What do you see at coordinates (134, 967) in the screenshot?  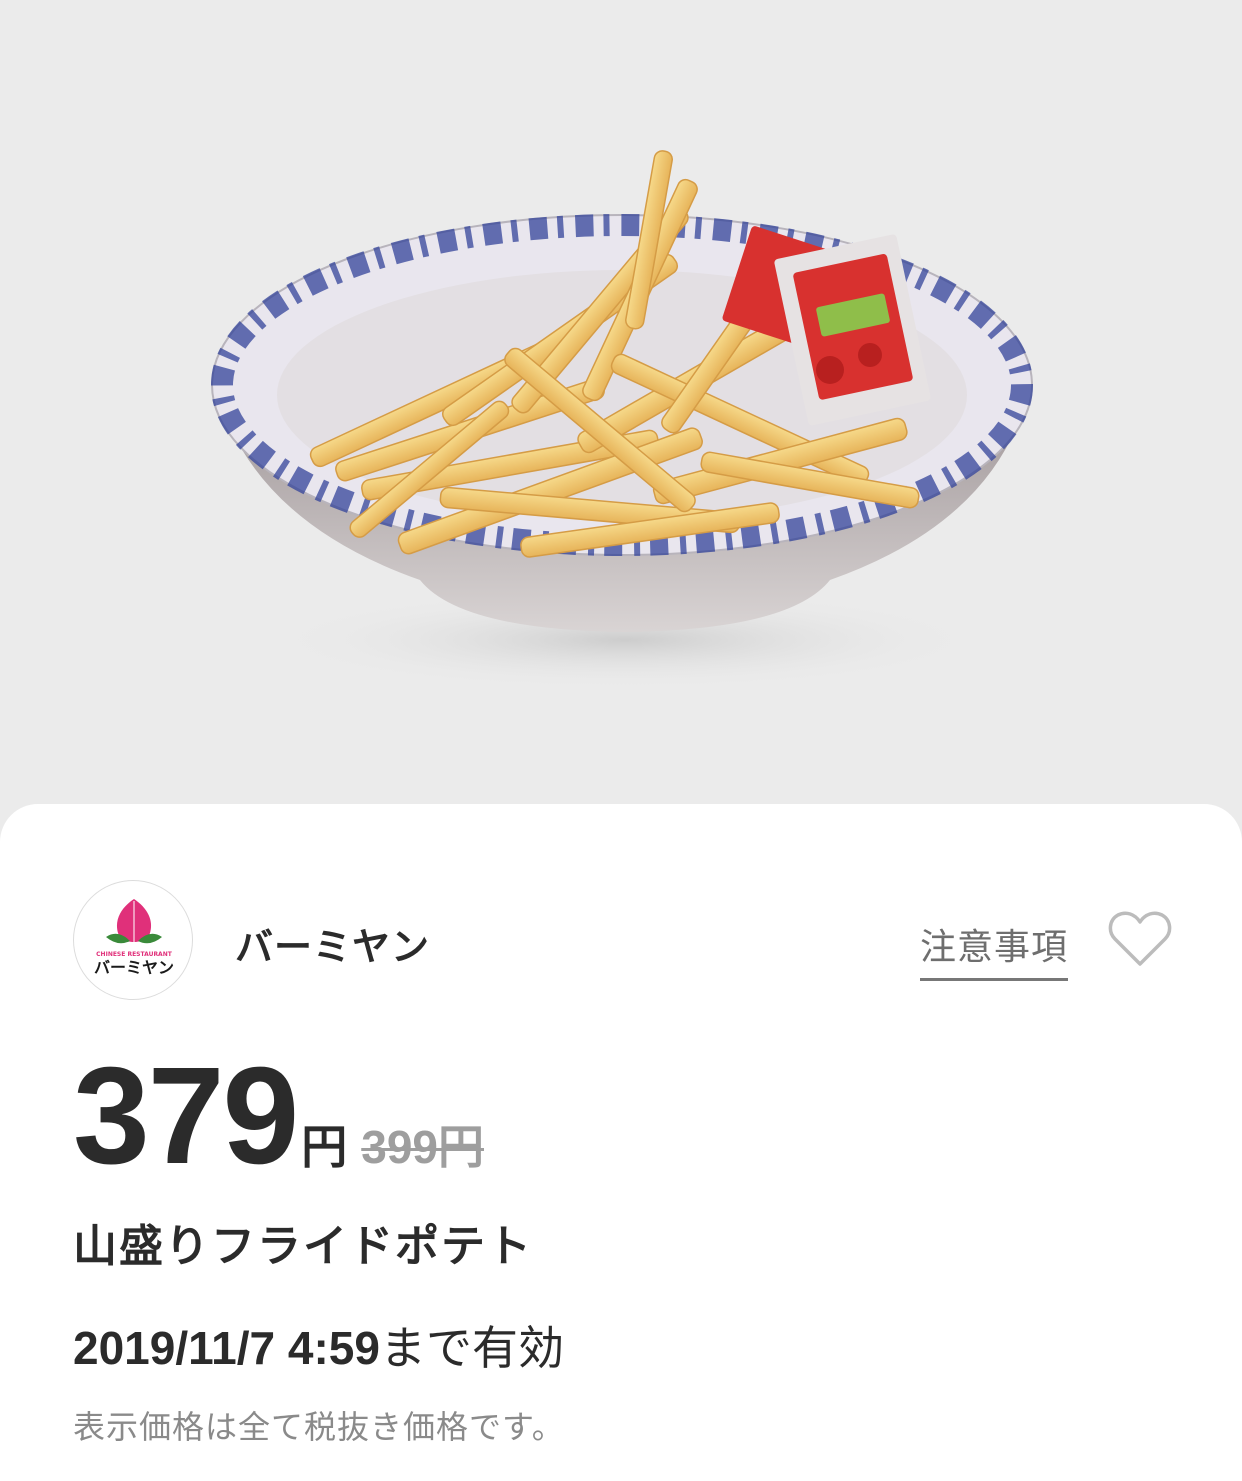 I see `logo-name: バーミヤン` at bounding box center [134, 967].